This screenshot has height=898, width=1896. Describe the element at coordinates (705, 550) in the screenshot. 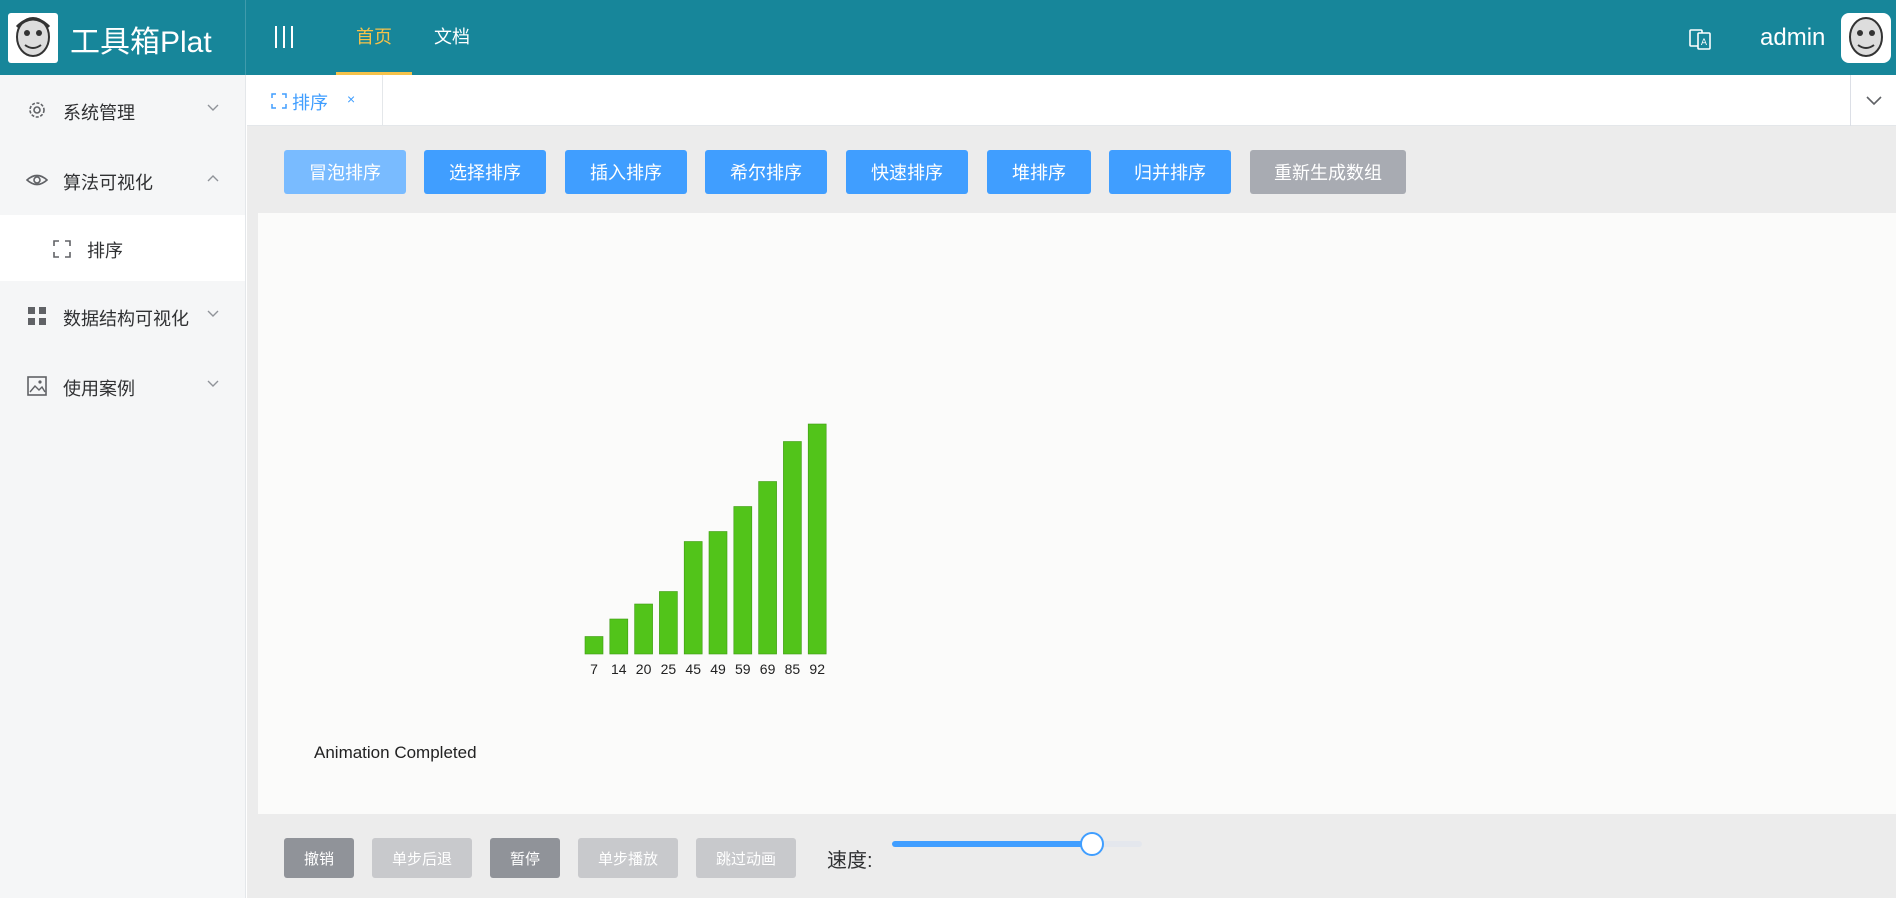

I see `sort-bar-chart: 7 14 20 25 45 49 59 69 85 92` at that location.